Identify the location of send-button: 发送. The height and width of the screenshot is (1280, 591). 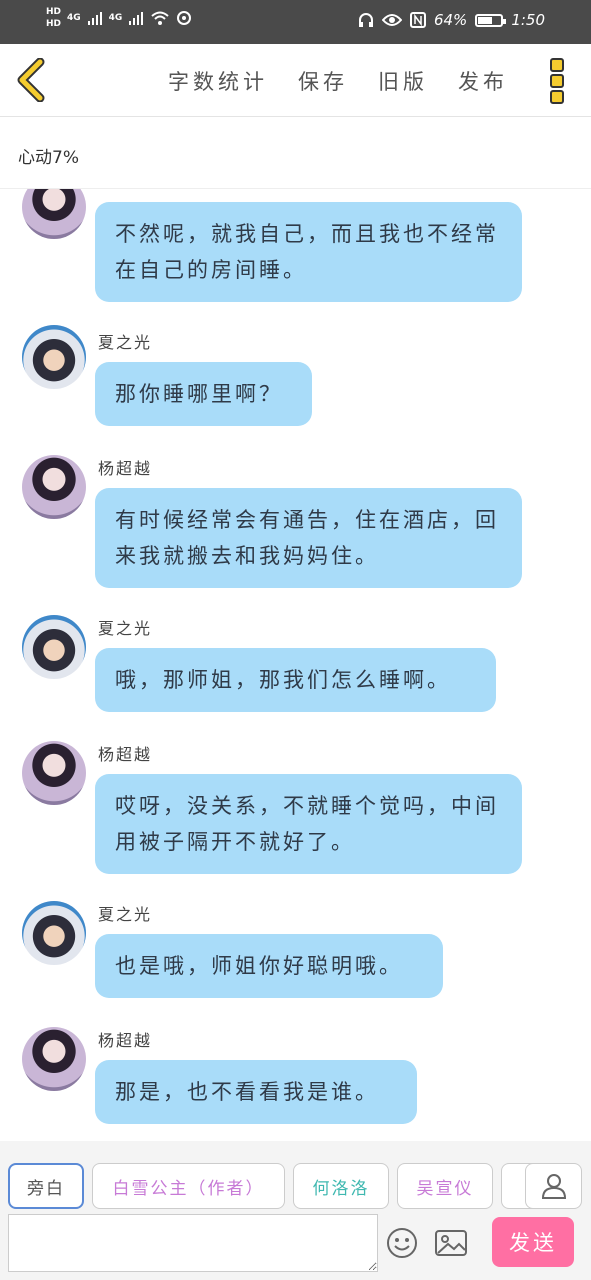
(533, 1242).